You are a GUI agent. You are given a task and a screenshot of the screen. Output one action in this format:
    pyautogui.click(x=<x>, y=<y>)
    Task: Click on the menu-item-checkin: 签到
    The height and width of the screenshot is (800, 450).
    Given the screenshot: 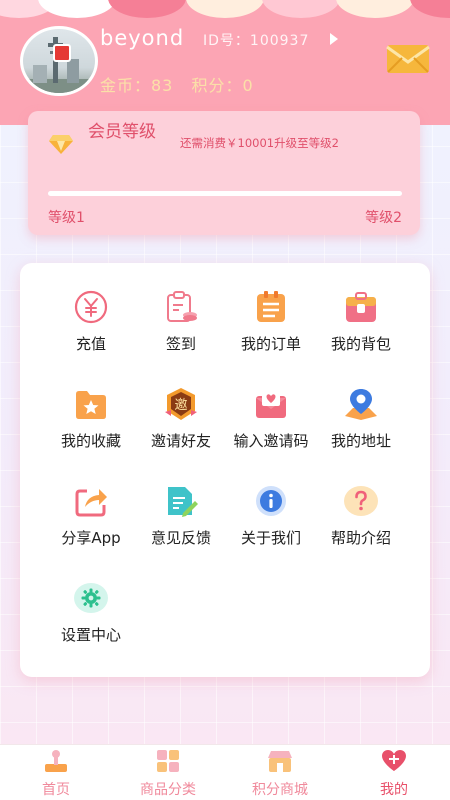 What is the action you would take?
    pyautogui.click(x=181, y=325)
    